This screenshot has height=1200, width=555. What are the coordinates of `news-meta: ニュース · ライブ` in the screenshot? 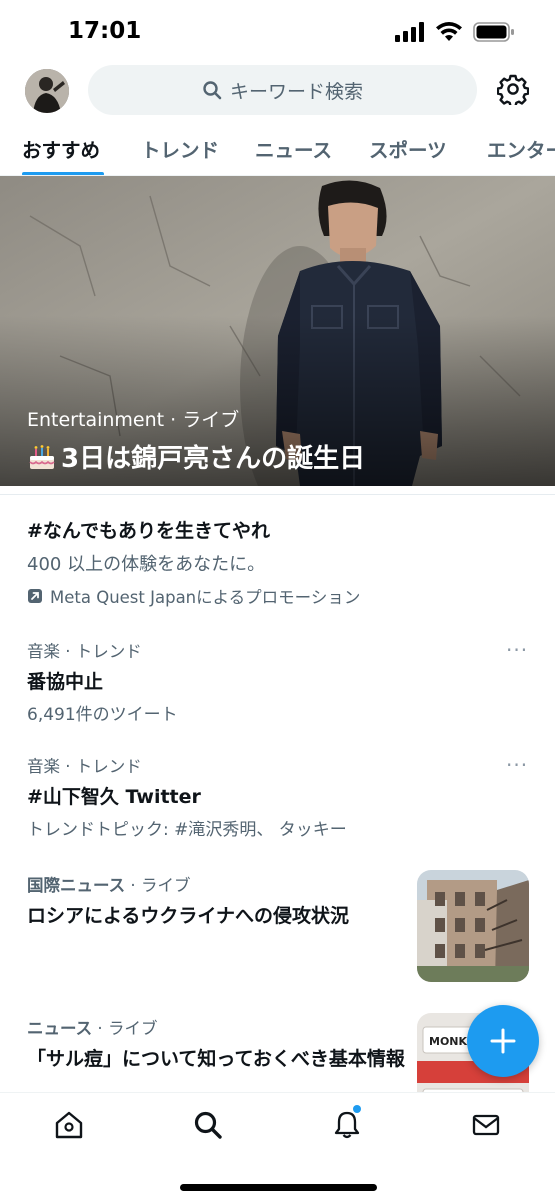 It's located at (217, 1027).